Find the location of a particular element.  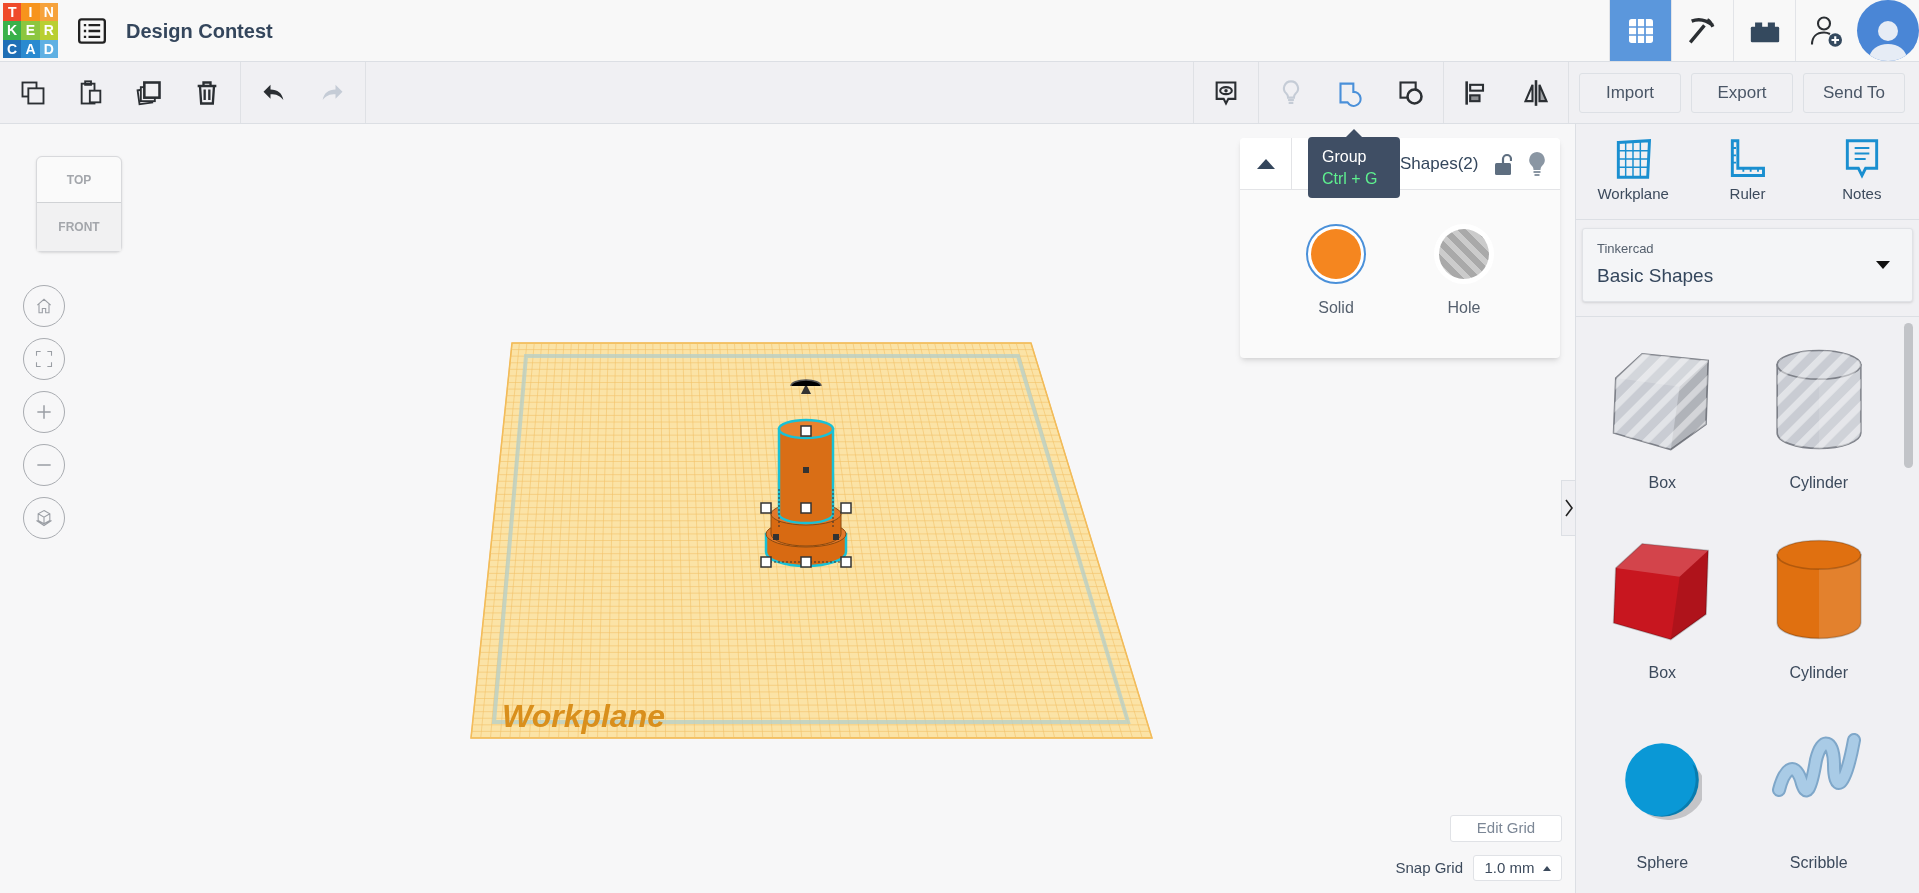

hole-option: Hole is located at coordinates (1464, 272).